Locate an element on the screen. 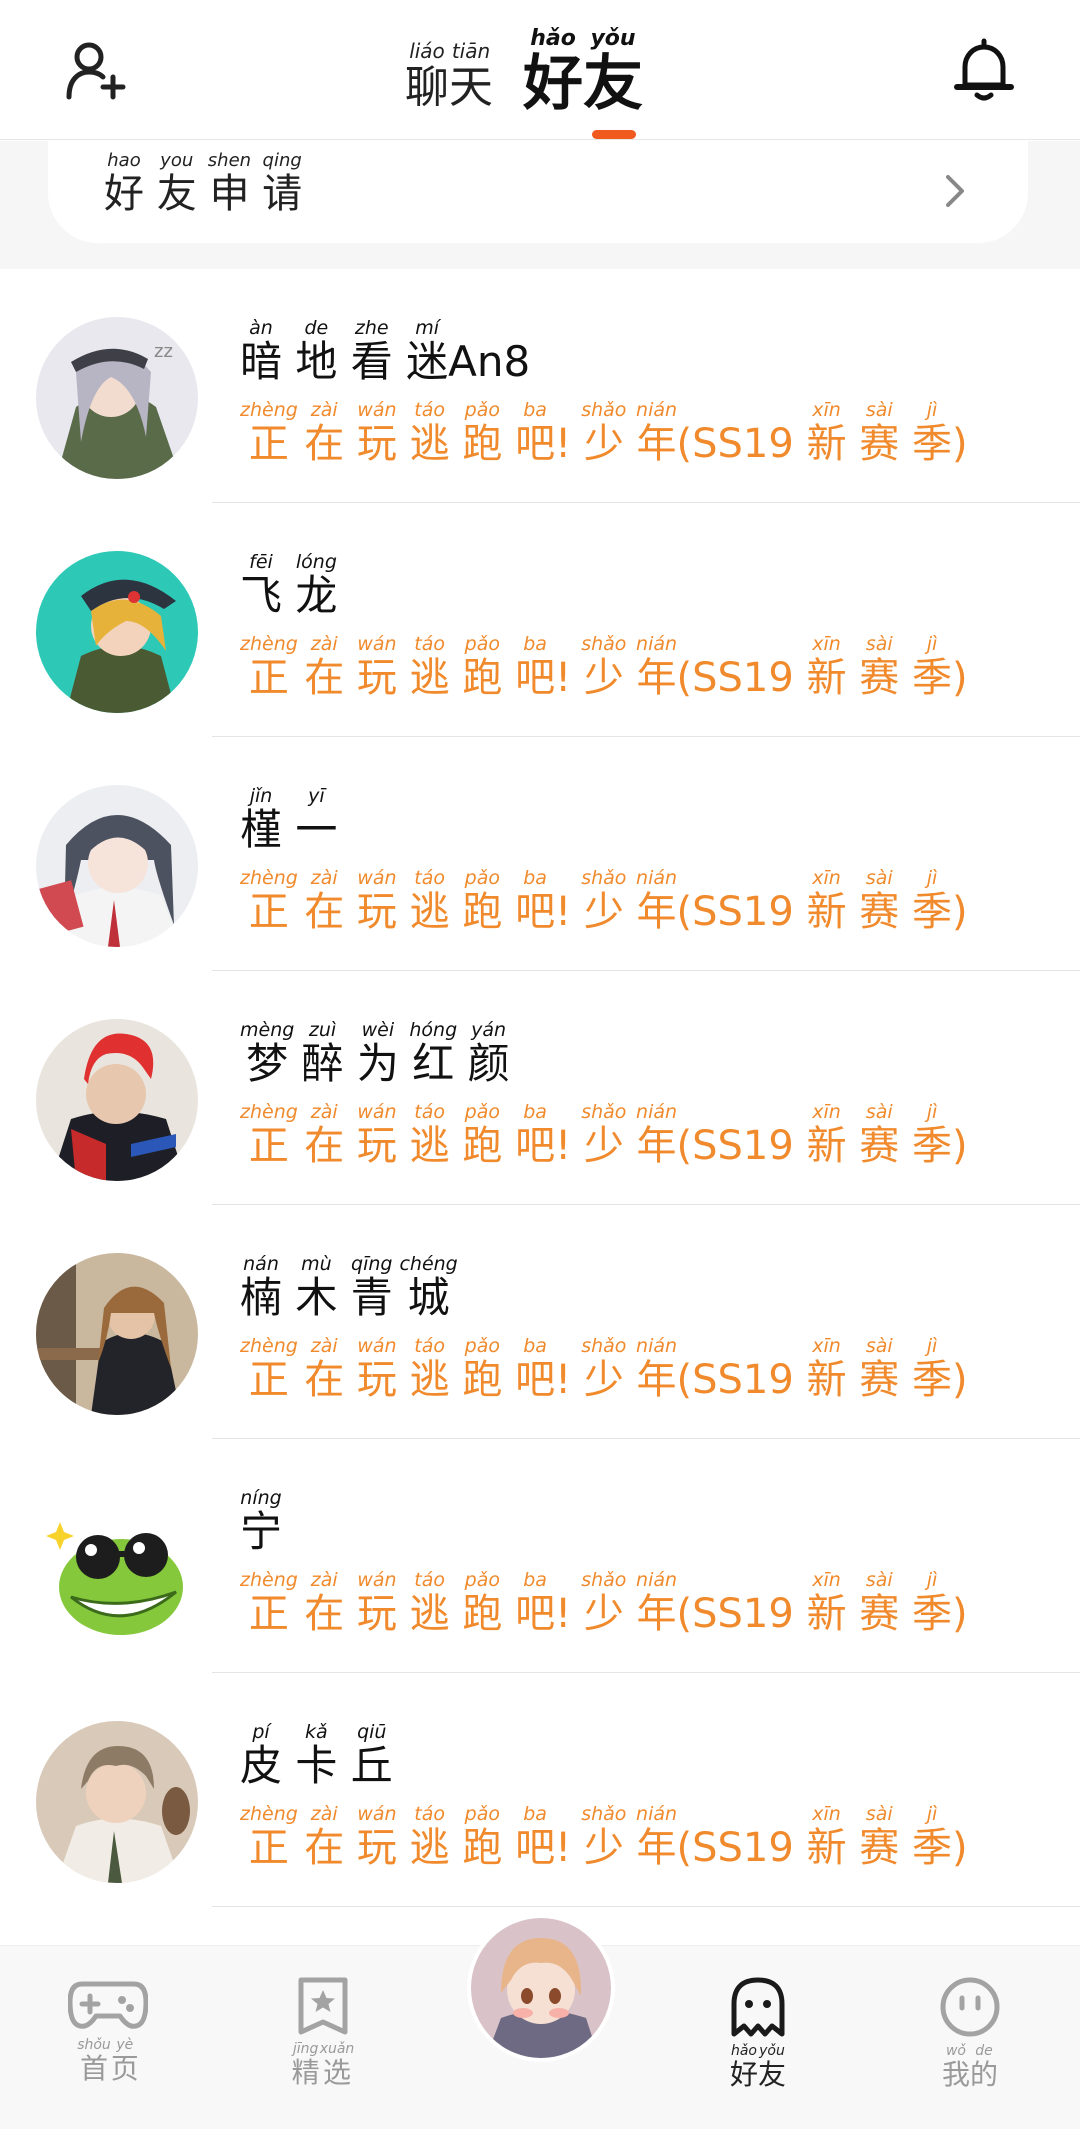 This screenshot has height=2129, width=1080. nav-home-label: 首shǒu页yè is located at coordinates (108, 2061).